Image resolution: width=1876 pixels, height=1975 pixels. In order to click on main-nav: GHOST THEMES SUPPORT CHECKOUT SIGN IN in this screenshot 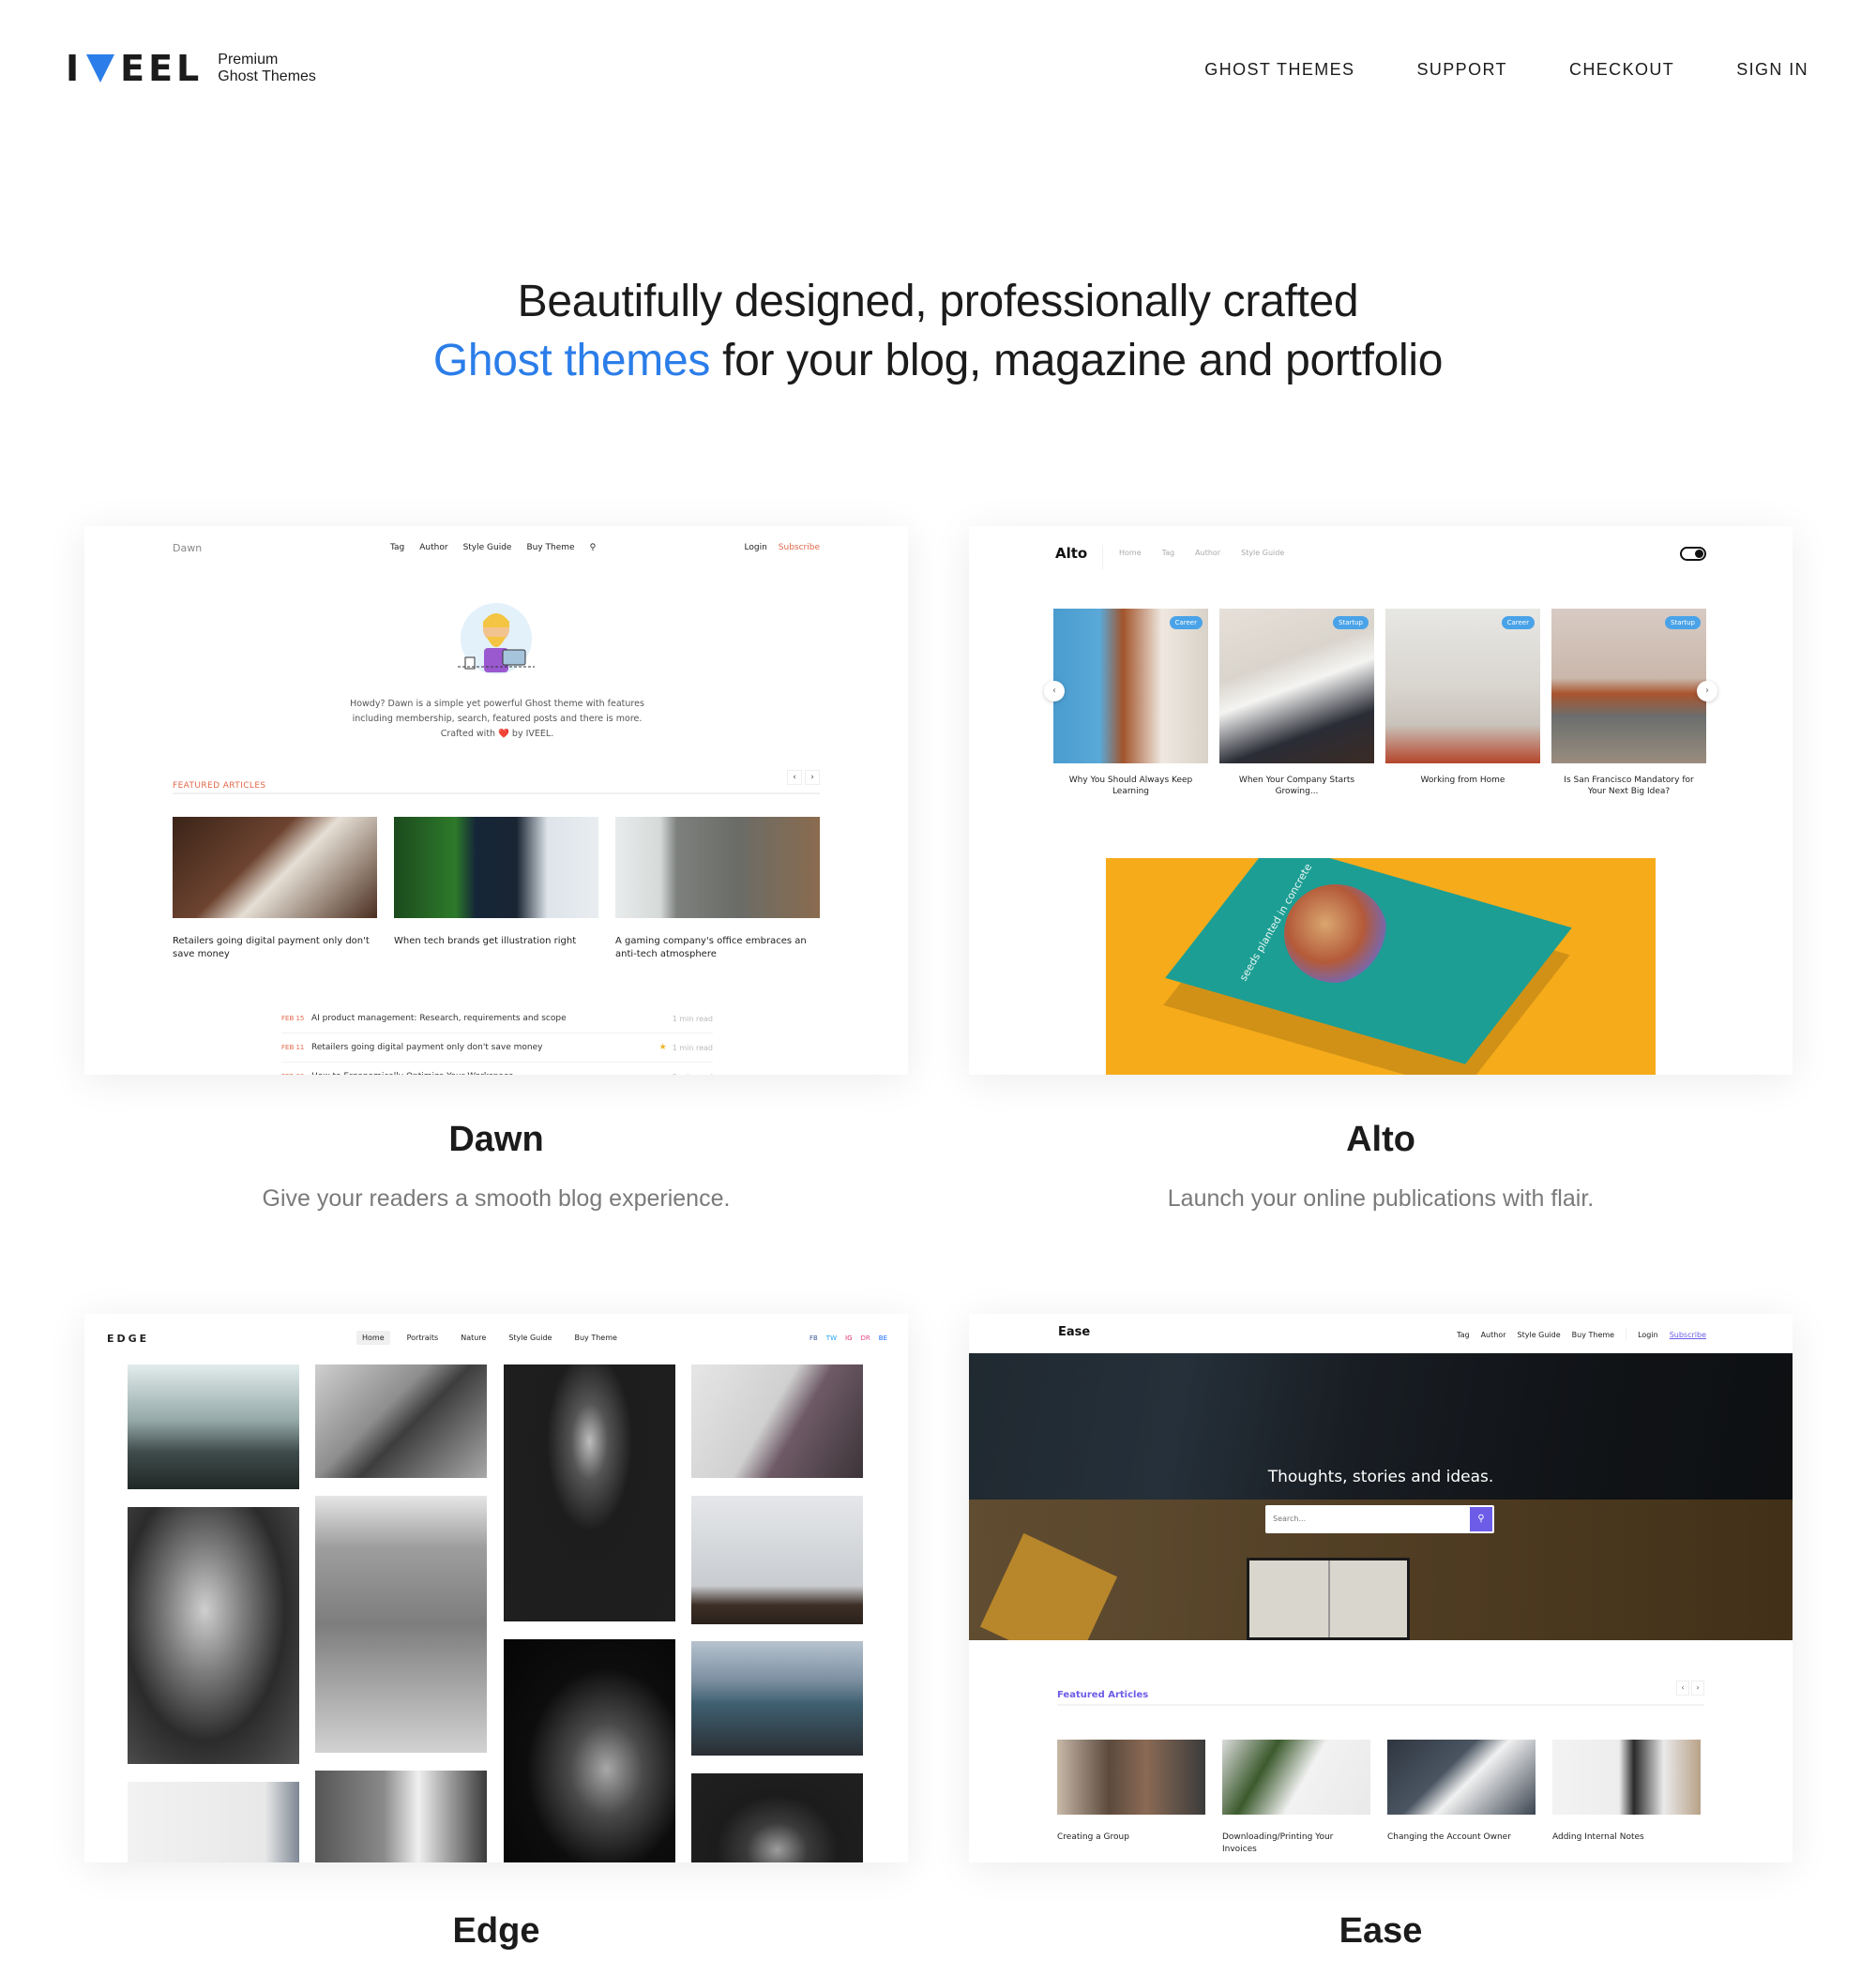, I will do `click(1506, 70)`.